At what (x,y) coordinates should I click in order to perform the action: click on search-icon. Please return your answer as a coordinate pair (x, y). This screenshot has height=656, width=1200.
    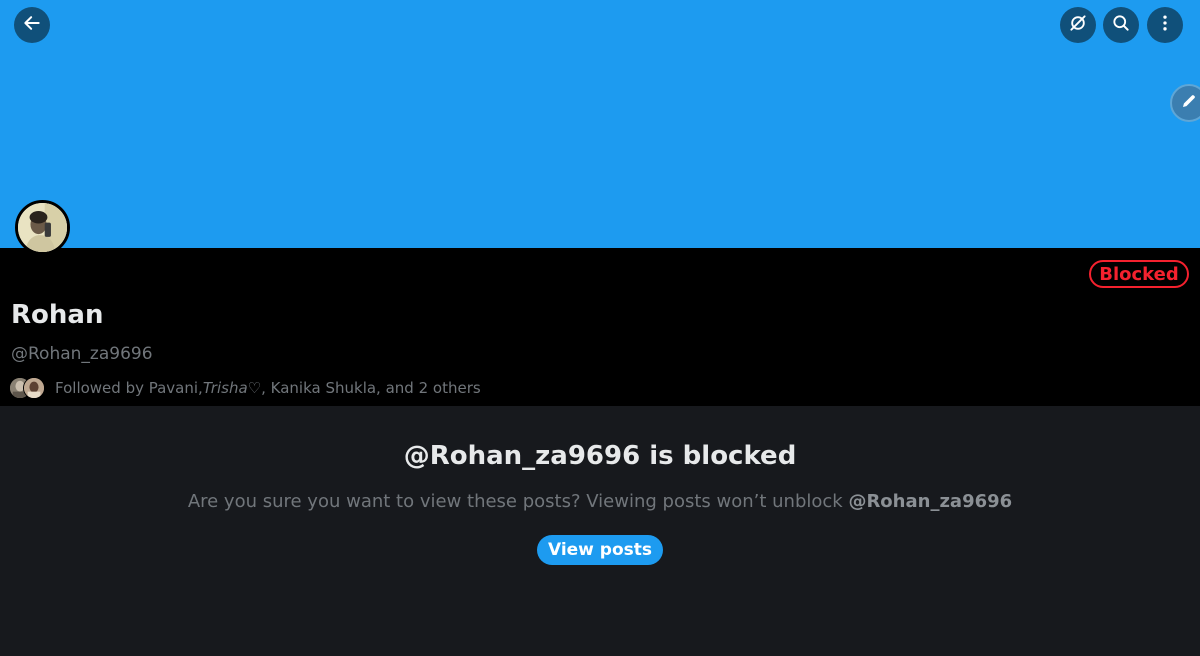
    Looking at the image, I should click on (1121, 25).